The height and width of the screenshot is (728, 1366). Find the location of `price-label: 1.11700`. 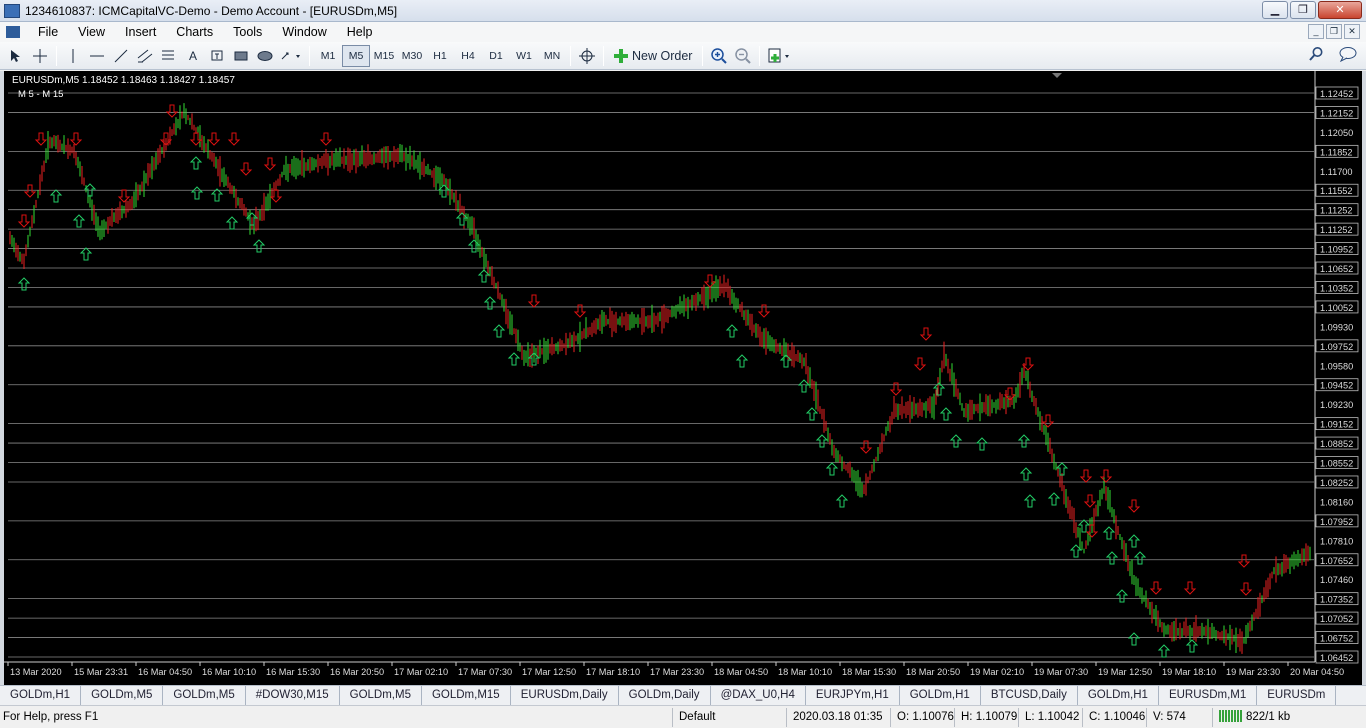

price-label: 1.11700 is located at coordinates (1336, 172).